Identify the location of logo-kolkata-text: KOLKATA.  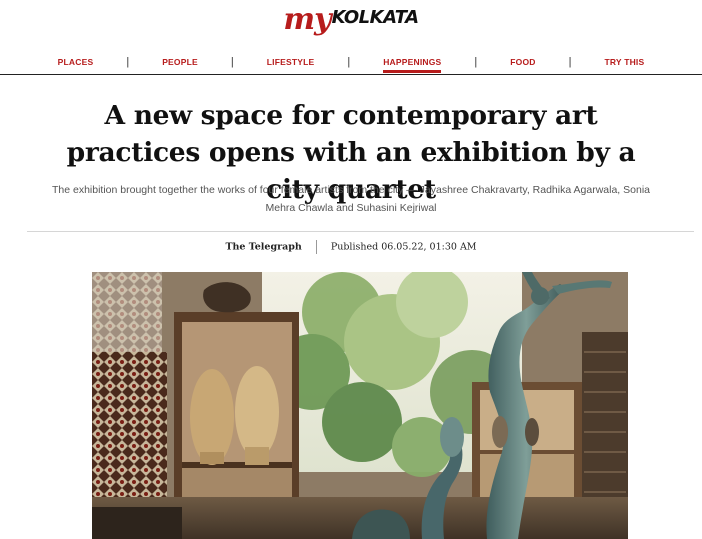
(375, 17).